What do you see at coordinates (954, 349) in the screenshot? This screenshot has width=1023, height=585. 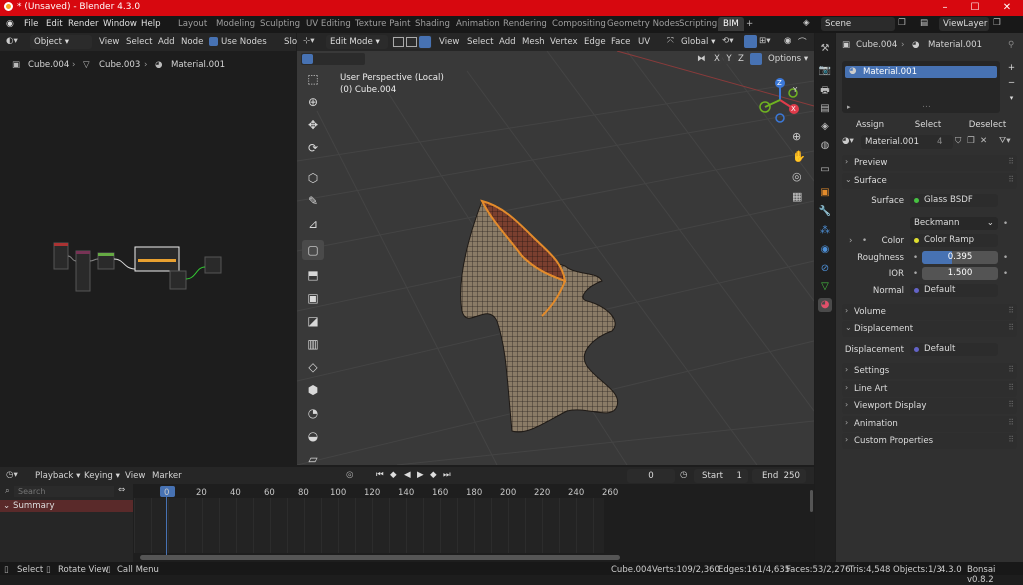 I see `displacement-input-field: Default` at bounding box center [954, 349].